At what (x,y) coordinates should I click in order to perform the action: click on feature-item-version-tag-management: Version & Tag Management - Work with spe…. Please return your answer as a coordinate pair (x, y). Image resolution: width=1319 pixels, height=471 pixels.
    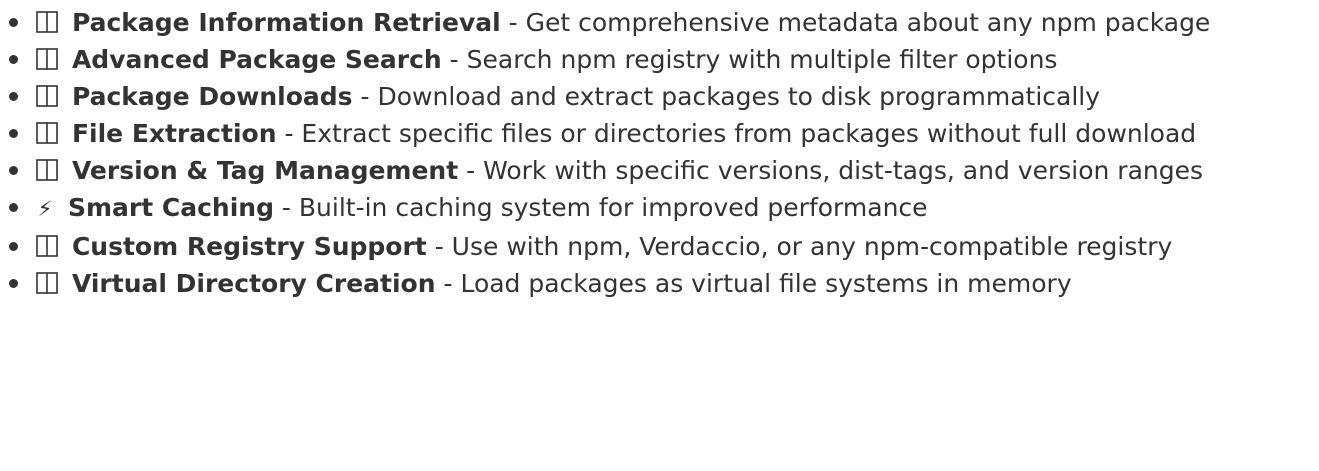
    Looking at the image, I should click on (643, 170).